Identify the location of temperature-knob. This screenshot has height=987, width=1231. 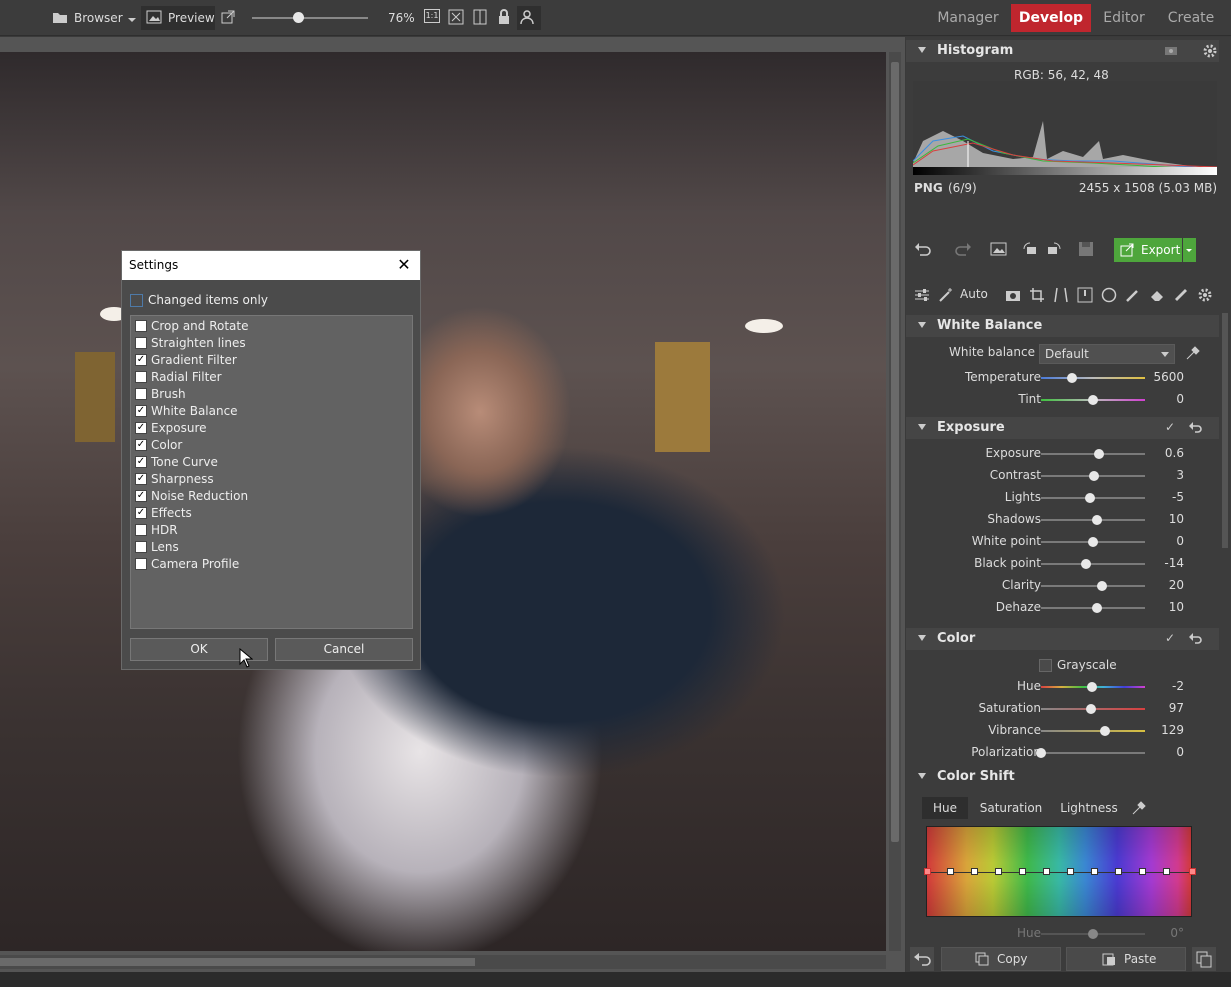
(1072, 378).